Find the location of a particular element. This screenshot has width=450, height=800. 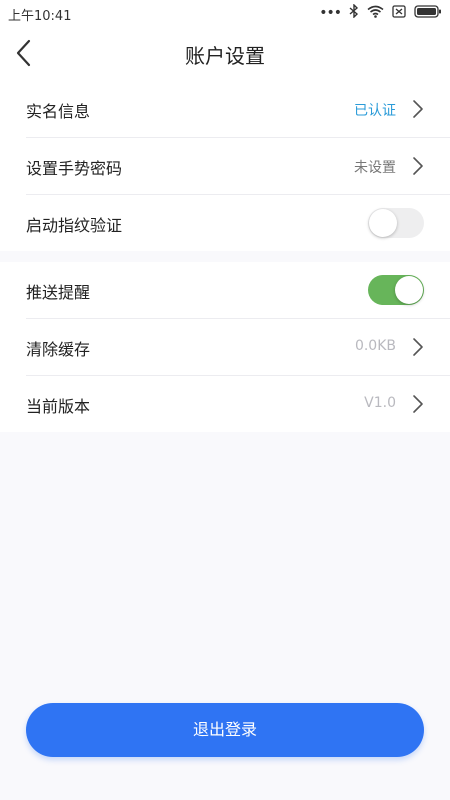

status-icons: ••• is located at coordinates (380, 12).